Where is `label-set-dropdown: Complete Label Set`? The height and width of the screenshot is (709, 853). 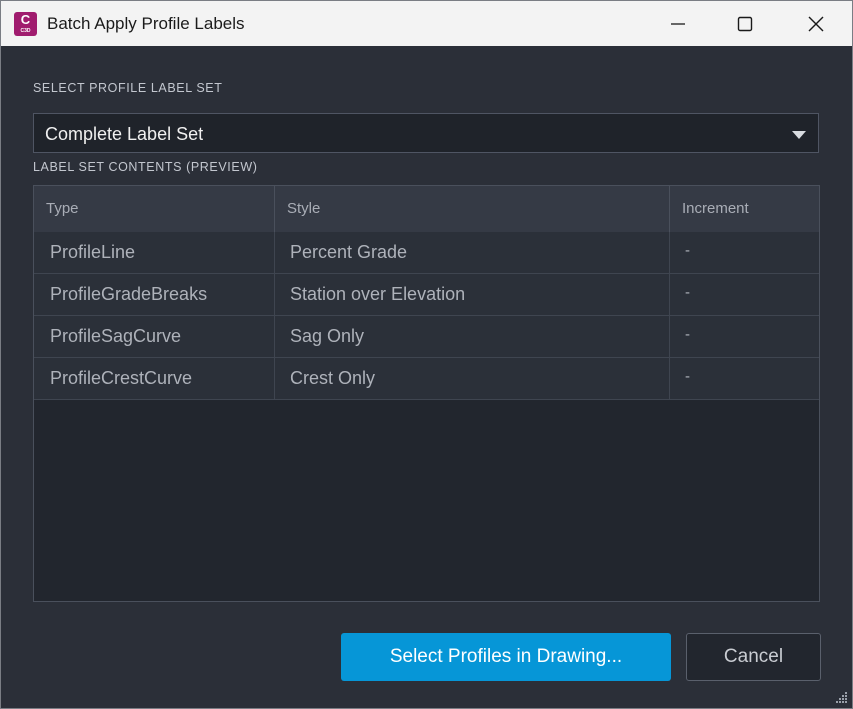
label-set-dropdown: Complete Label Set is located at coordinates (426, 133).